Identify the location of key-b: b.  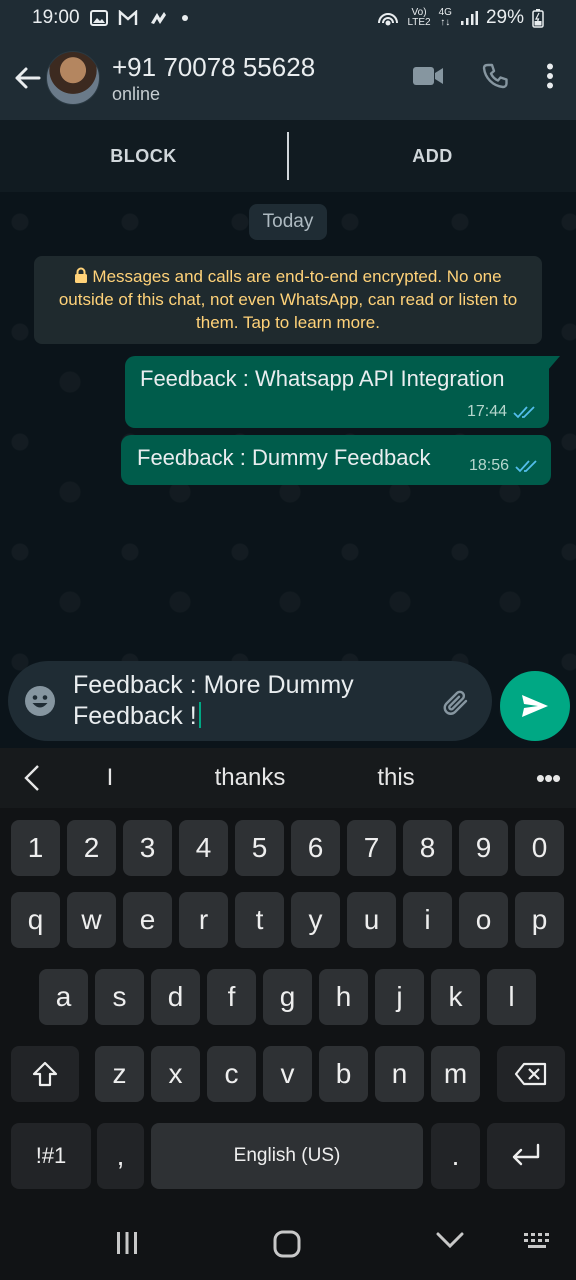
(343, 1074).